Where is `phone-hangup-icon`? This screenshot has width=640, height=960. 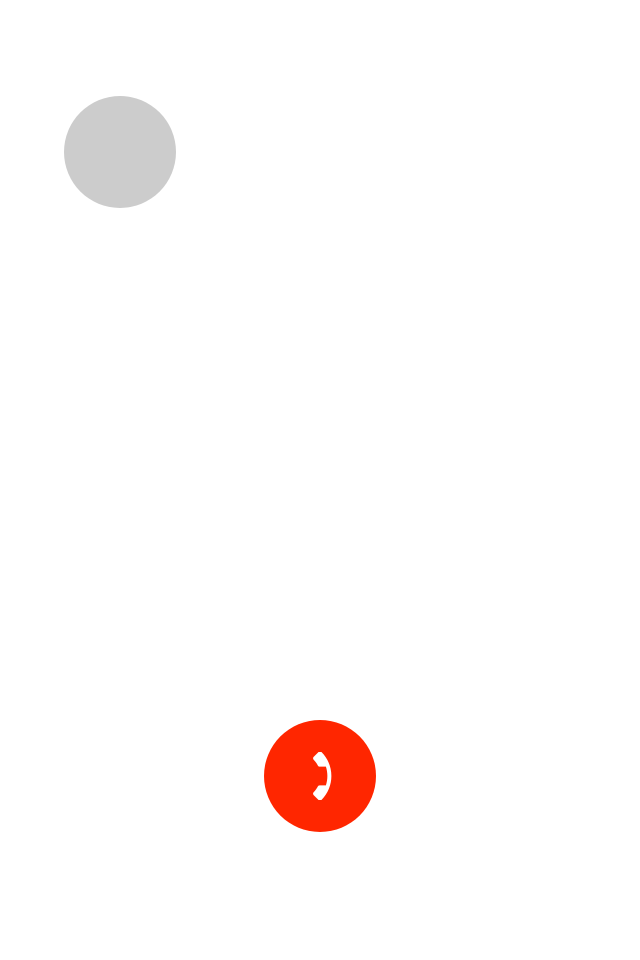
phone-hangup-icon is located at coordinates (322, 776).